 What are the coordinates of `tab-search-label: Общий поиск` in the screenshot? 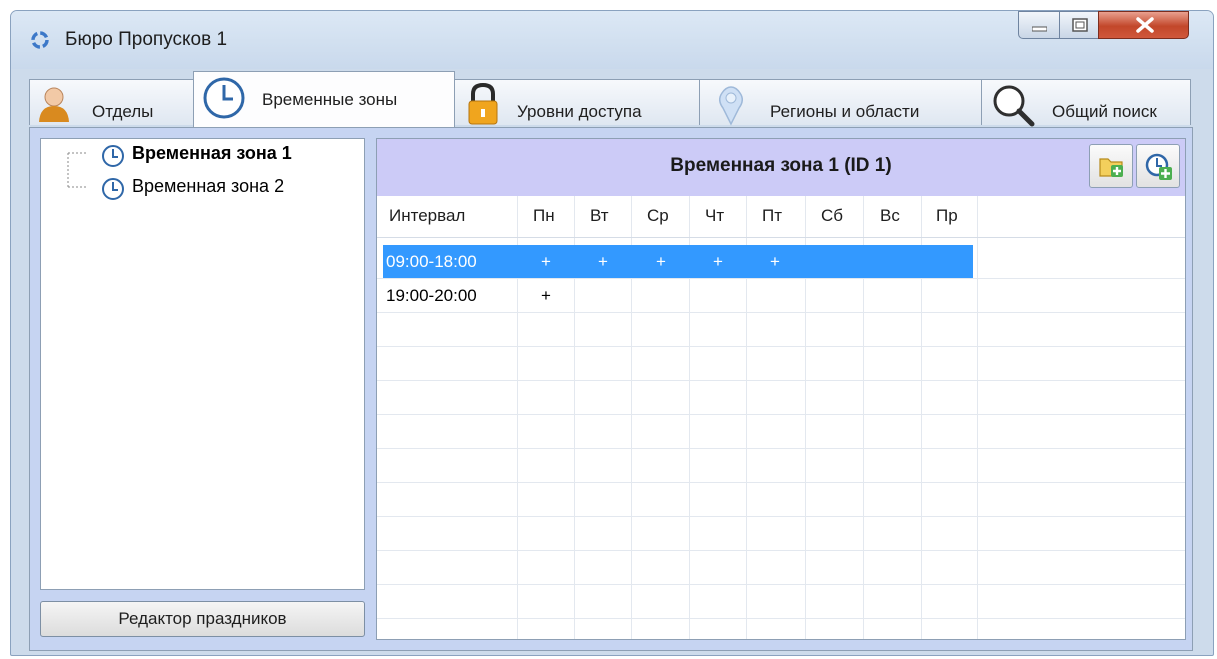 It's located at (1104, 111).